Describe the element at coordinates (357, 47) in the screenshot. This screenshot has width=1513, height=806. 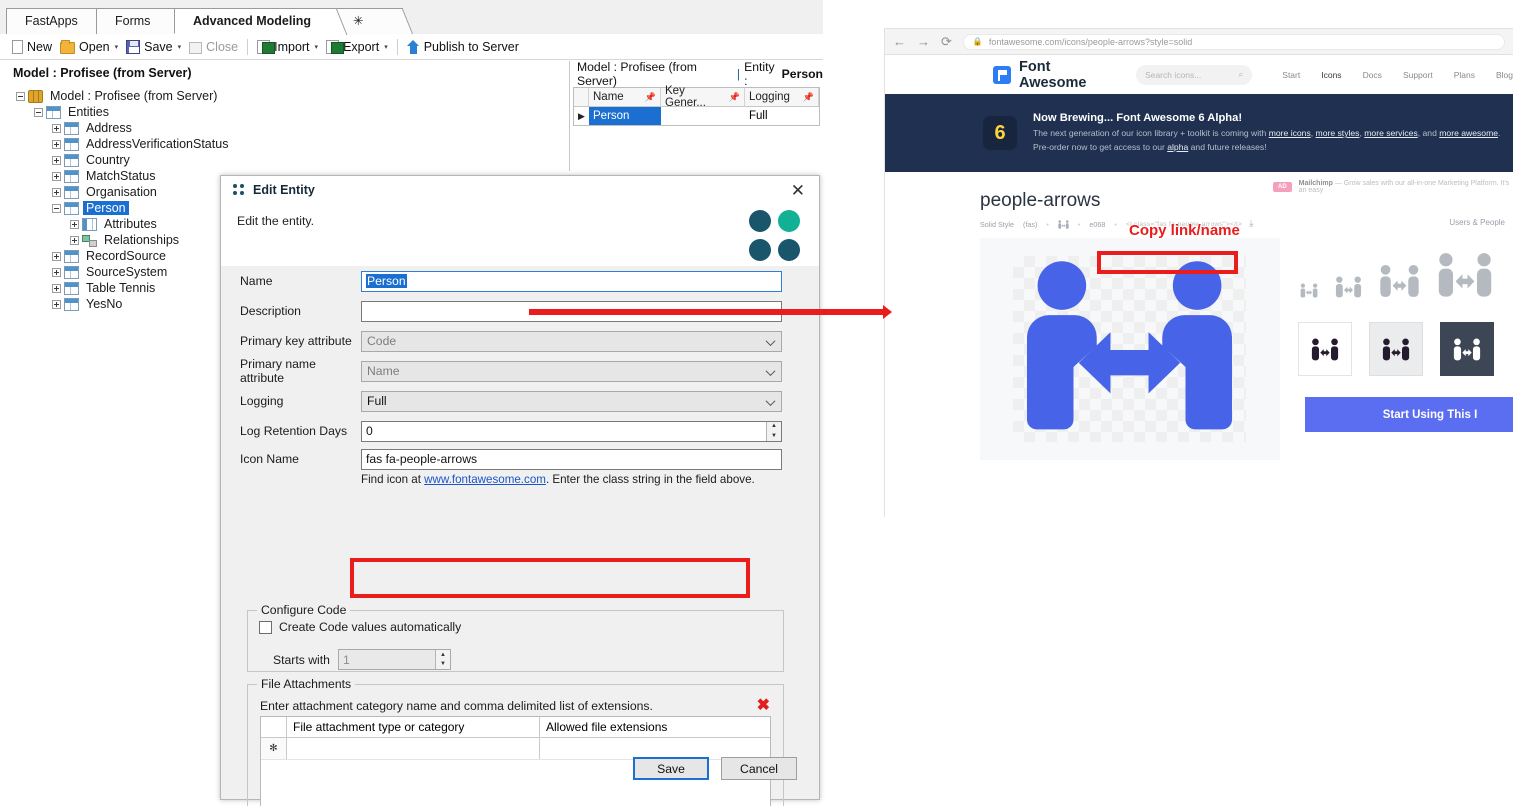
I see `export-button: Export ▾` at that location.